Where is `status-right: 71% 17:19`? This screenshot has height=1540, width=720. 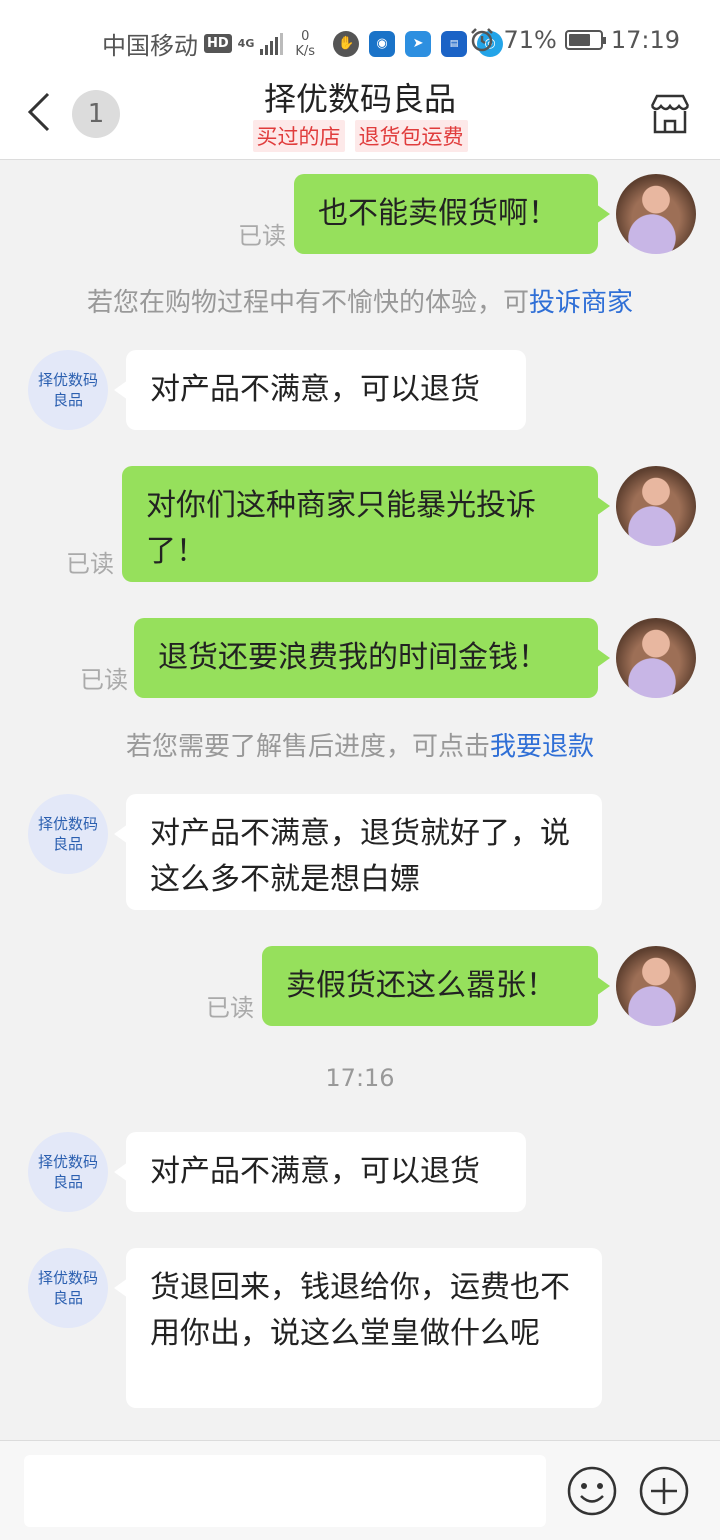 status-right: 71% 17:19 is located at coordinates (574, 40).